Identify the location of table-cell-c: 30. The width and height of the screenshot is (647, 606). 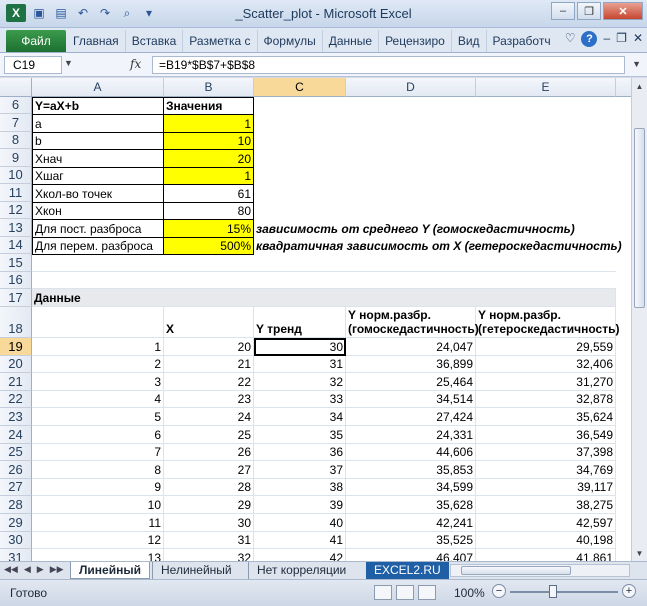
(300, 347).